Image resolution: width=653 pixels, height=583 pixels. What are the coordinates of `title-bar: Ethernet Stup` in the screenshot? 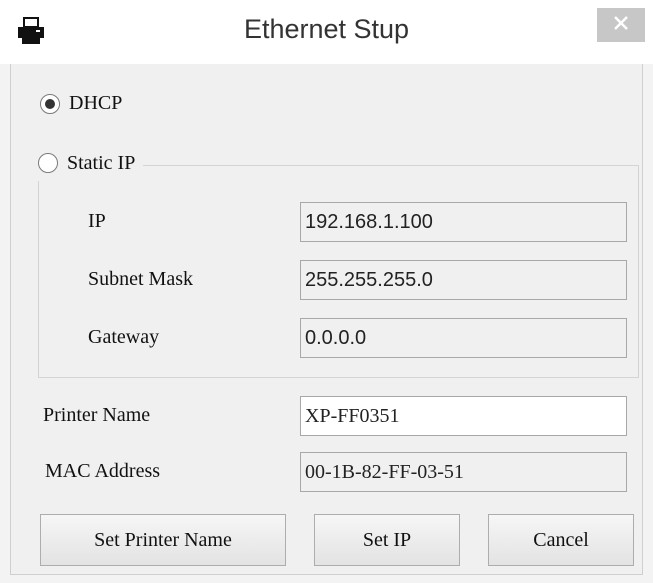 It's located at (326, 32).